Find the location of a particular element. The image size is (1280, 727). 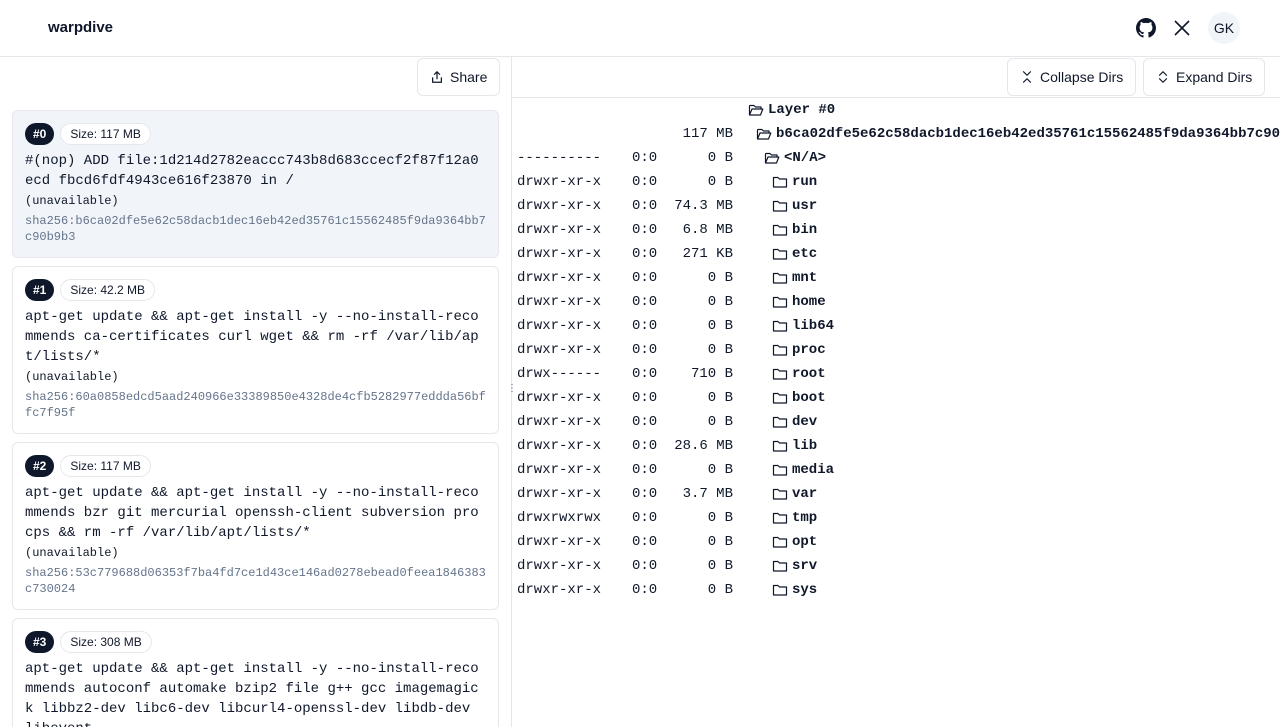

entry-node: bin is located at coordinates (794, 230).